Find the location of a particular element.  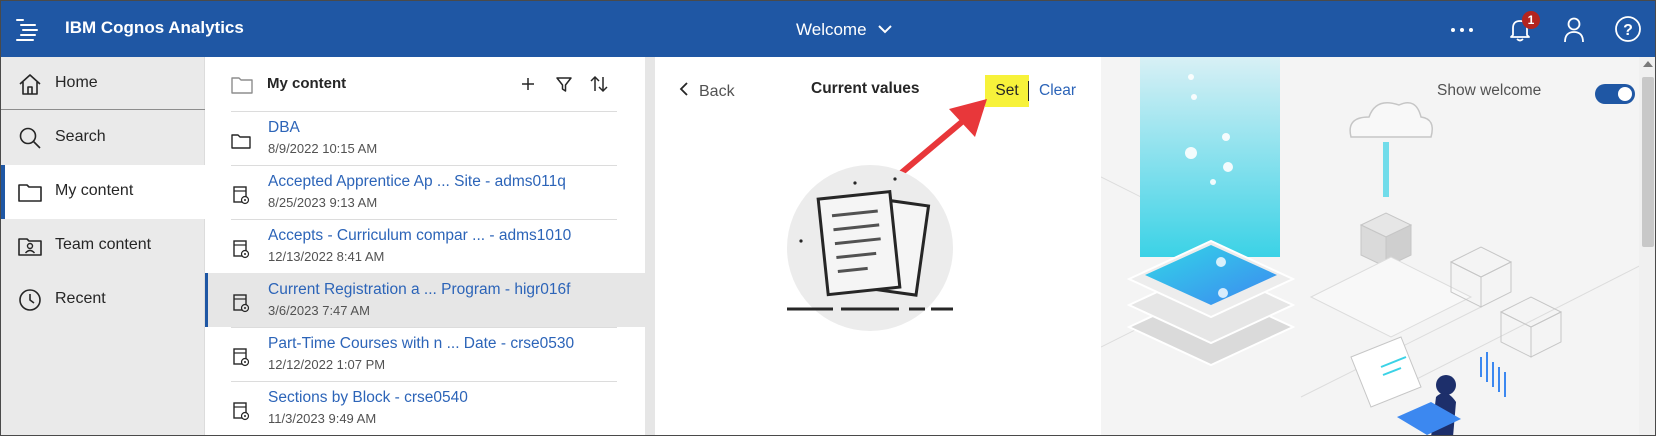

nav-item-home: Home is located at coordinates (103, 84).